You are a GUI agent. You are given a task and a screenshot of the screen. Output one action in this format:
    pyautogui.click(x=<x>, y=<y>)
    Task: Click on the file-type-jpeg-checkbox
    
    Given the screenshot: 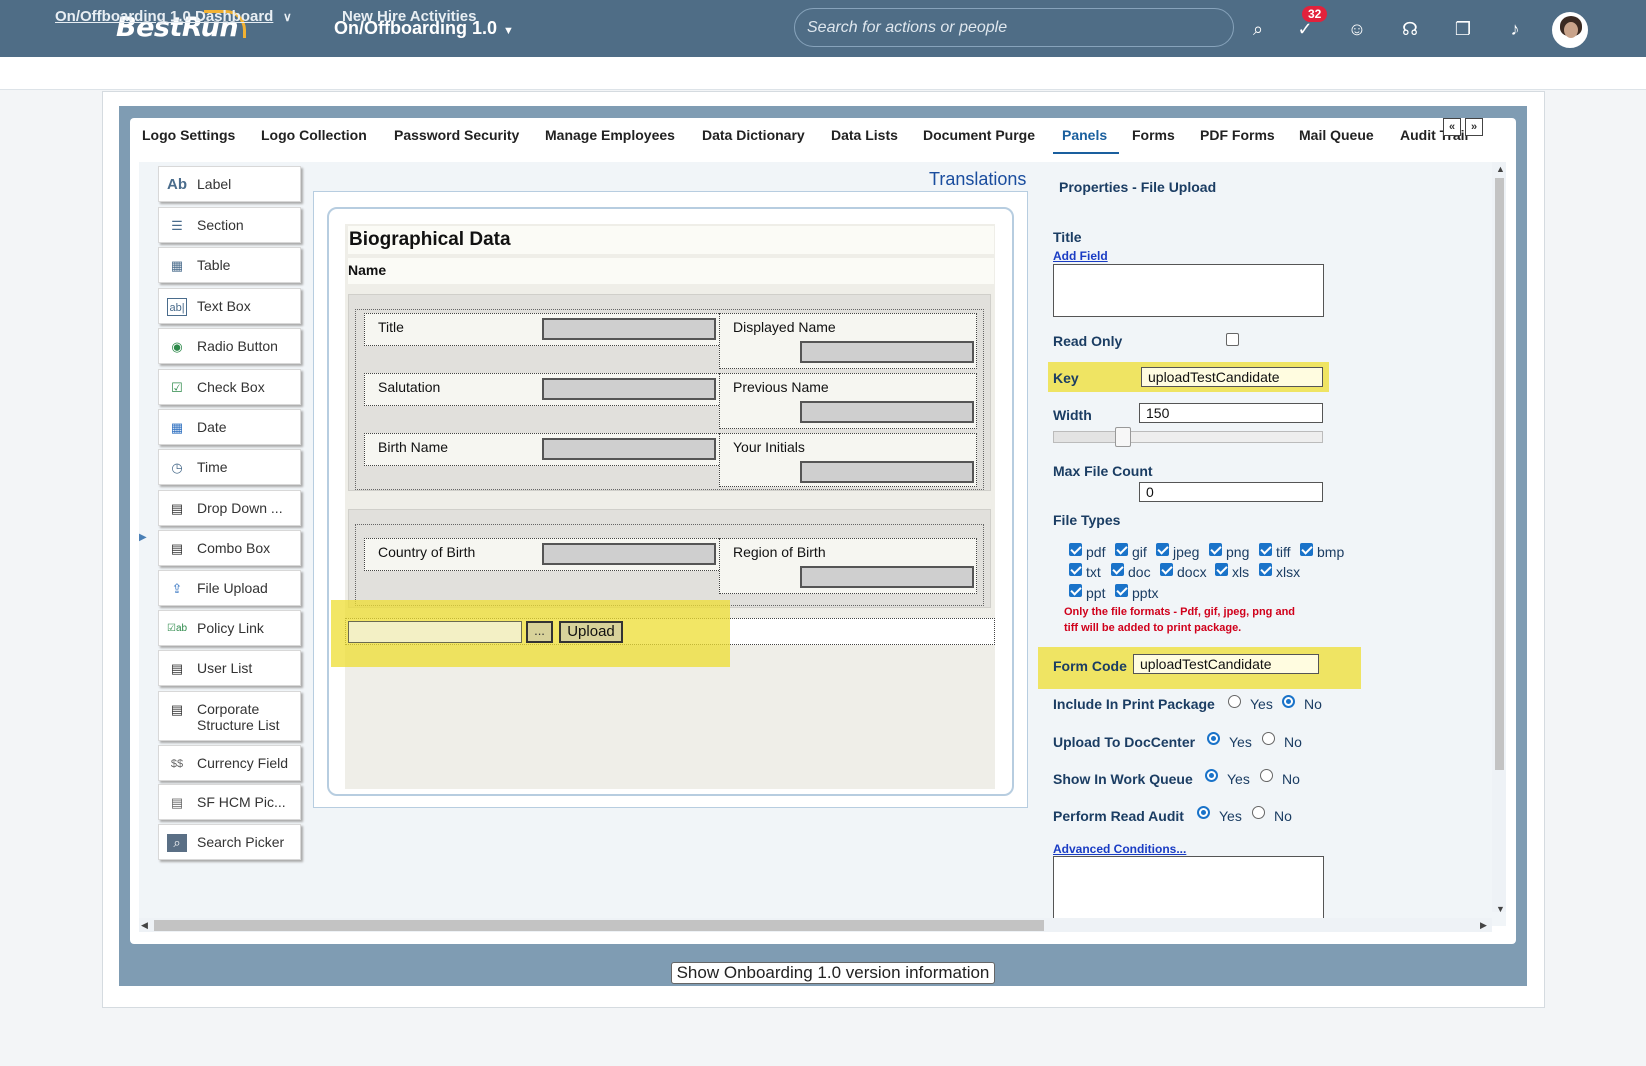 What is the action you would take?
    pyautogui.click(x=1162, y=549)
    